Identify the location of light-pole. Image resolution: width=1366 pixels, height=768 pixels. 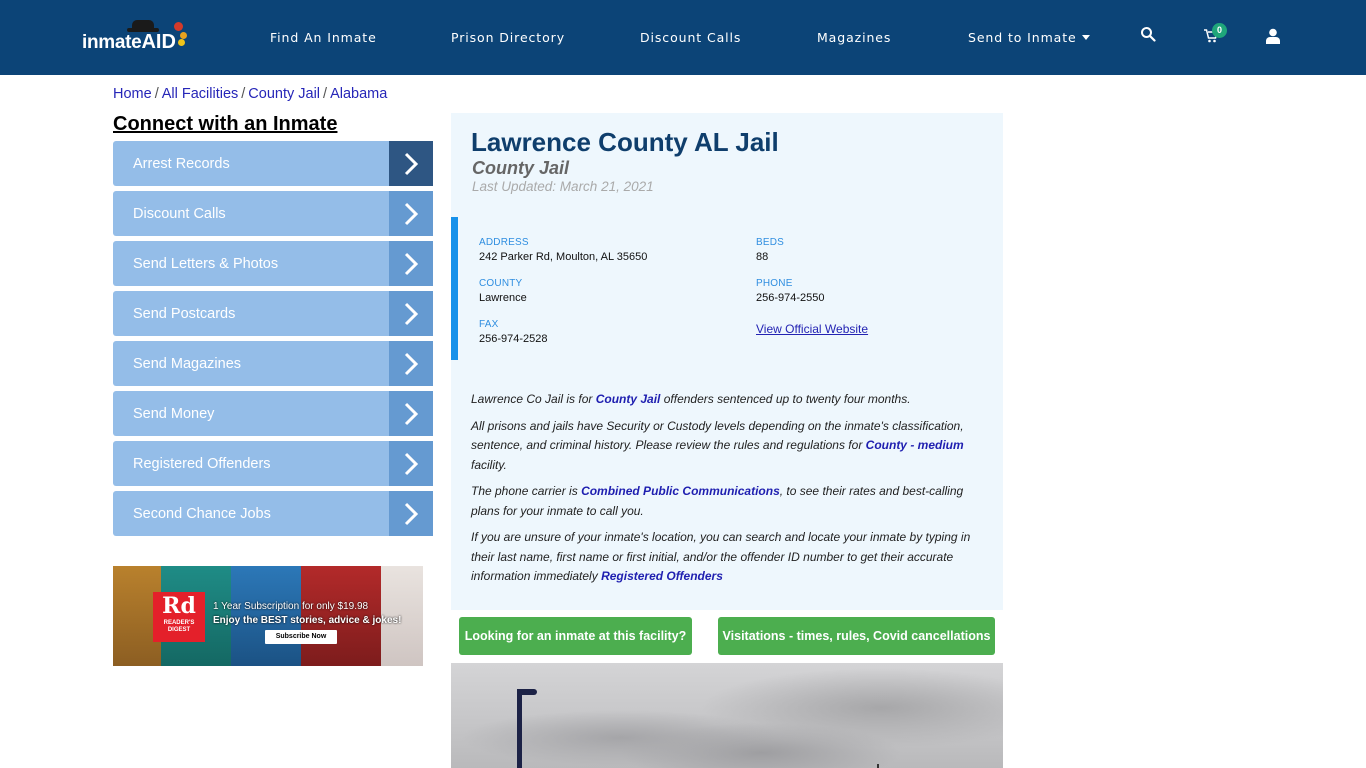
(519, 729).